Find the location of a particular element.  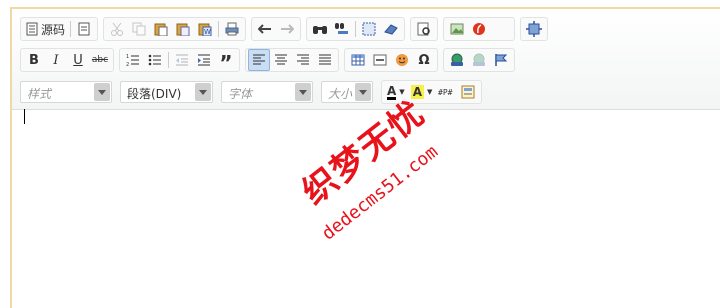

insert-template-icon is located at coordinates (468, 92).